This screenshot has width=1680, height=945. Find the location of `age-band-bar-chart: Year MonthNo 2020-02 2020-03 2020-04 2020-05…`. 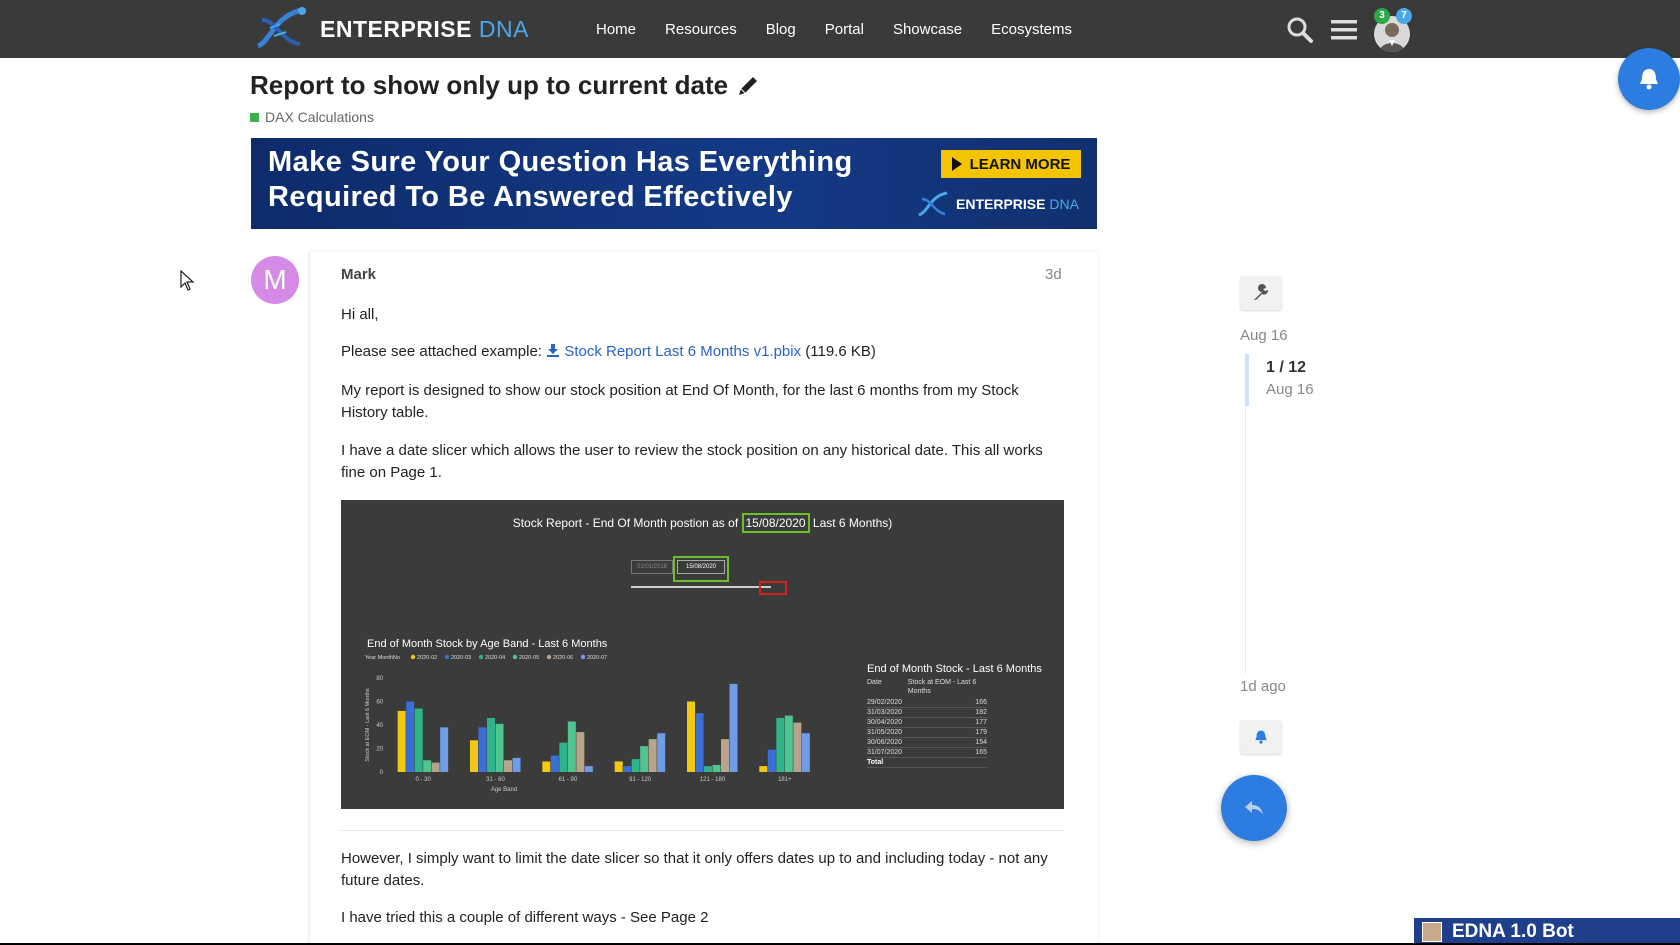

age-band-bar-chart: Year MonthNo 2020-02 2020-03 2020-04 2020-05… is located at coordinates (587, 723).